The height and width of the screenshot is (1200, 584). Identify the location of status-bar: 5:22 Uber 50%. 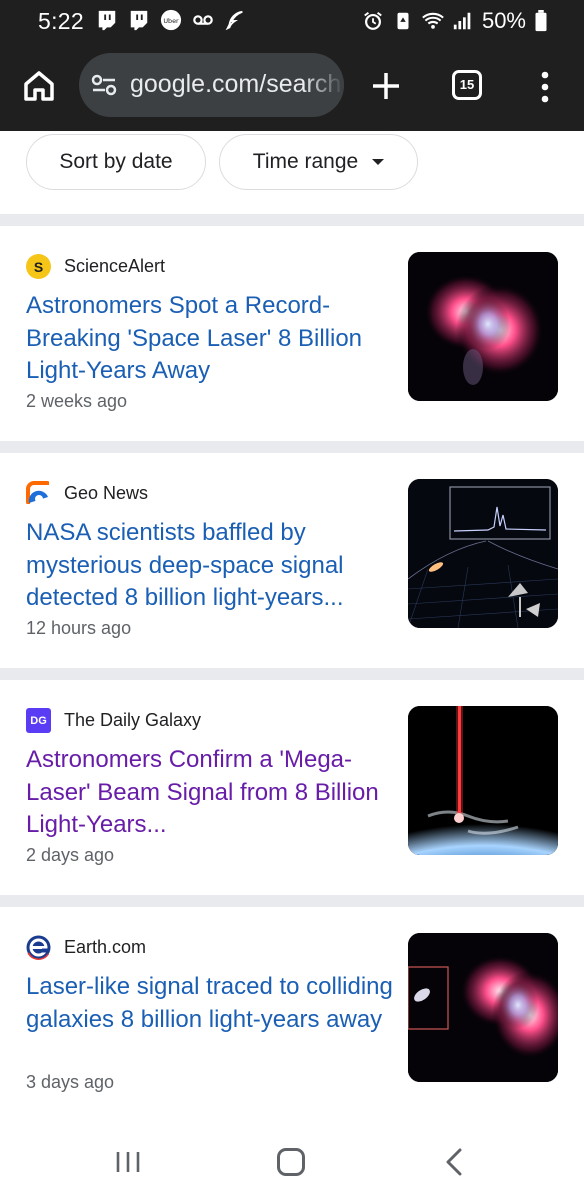
(292, 21).